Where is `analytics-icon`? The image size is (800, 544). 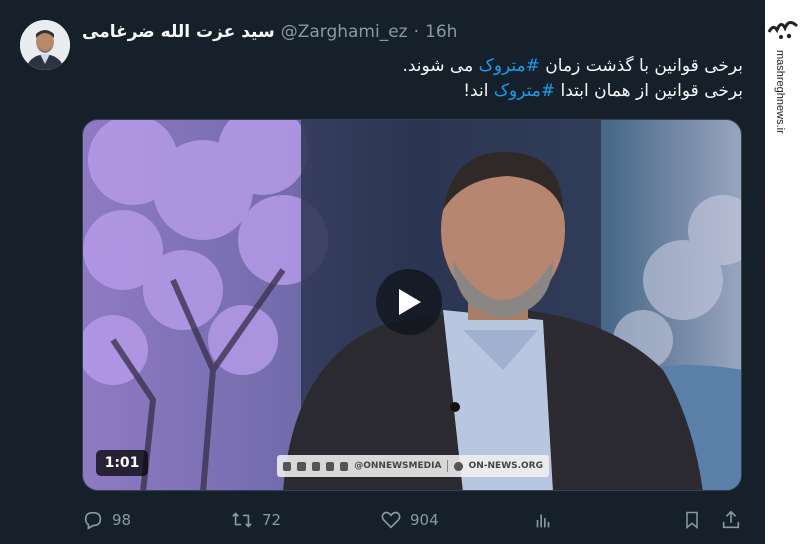
analytics-icon is located at coordinates (543, 521).